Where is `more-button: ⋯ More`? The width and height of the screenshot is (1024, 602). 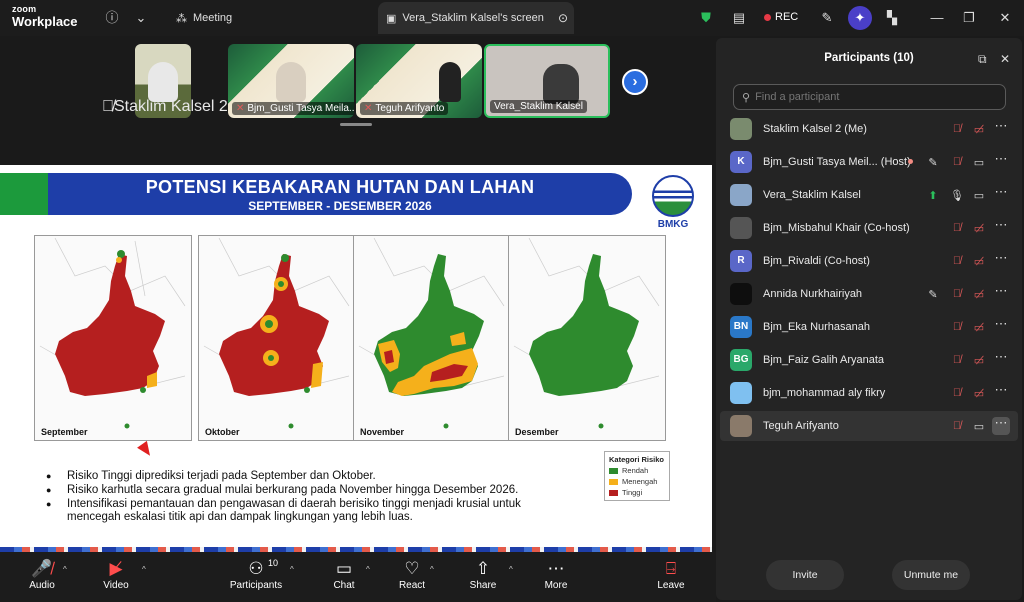 more-button: ⋯ More is located at coordinates (556, 574).